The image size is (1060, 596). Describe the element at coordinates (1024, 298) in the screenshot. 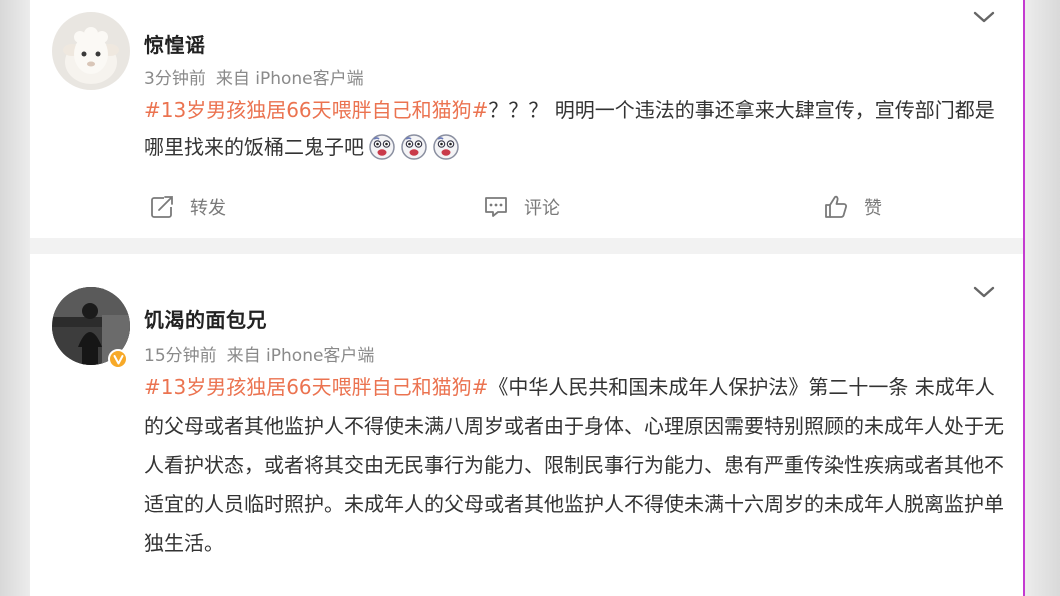

I see `edge-guide-line` at that location.